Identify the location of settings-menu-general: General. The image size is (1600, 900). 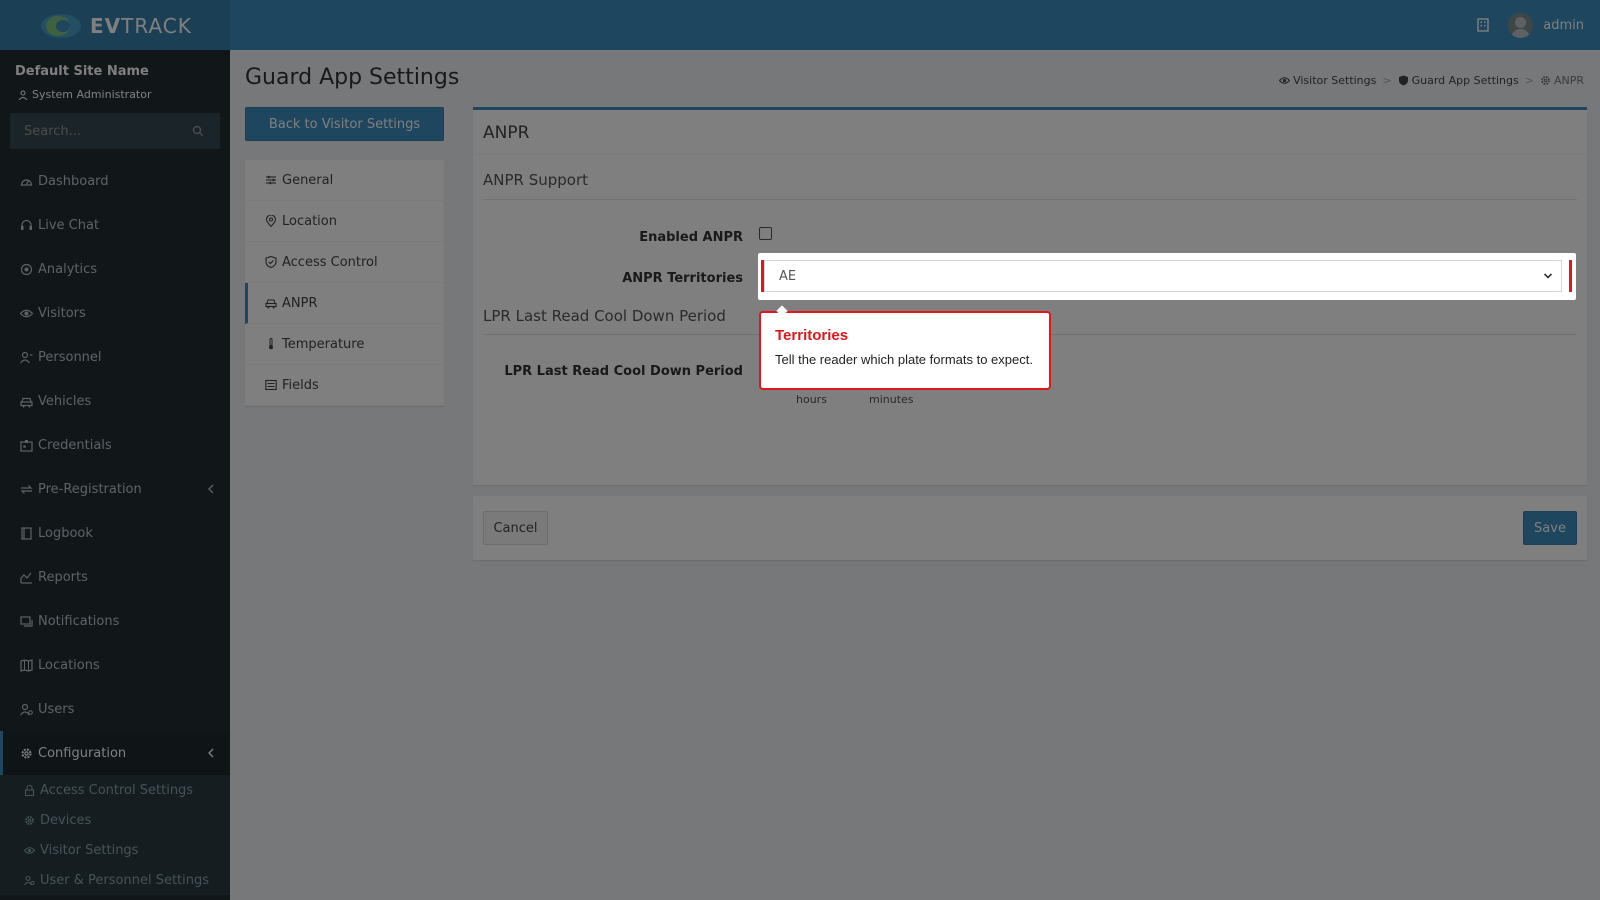
(344, 180).